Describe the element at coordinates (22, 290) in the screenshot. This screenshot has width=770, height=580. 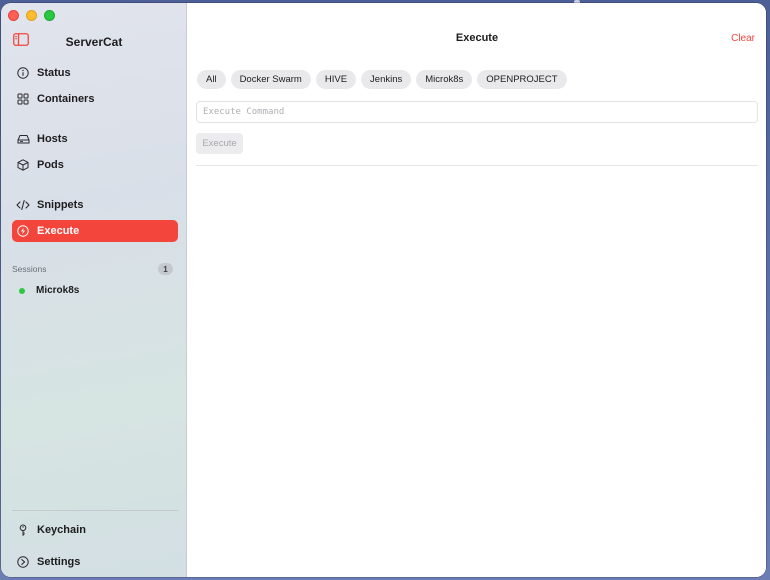
I see `session-status-dot` at that location.